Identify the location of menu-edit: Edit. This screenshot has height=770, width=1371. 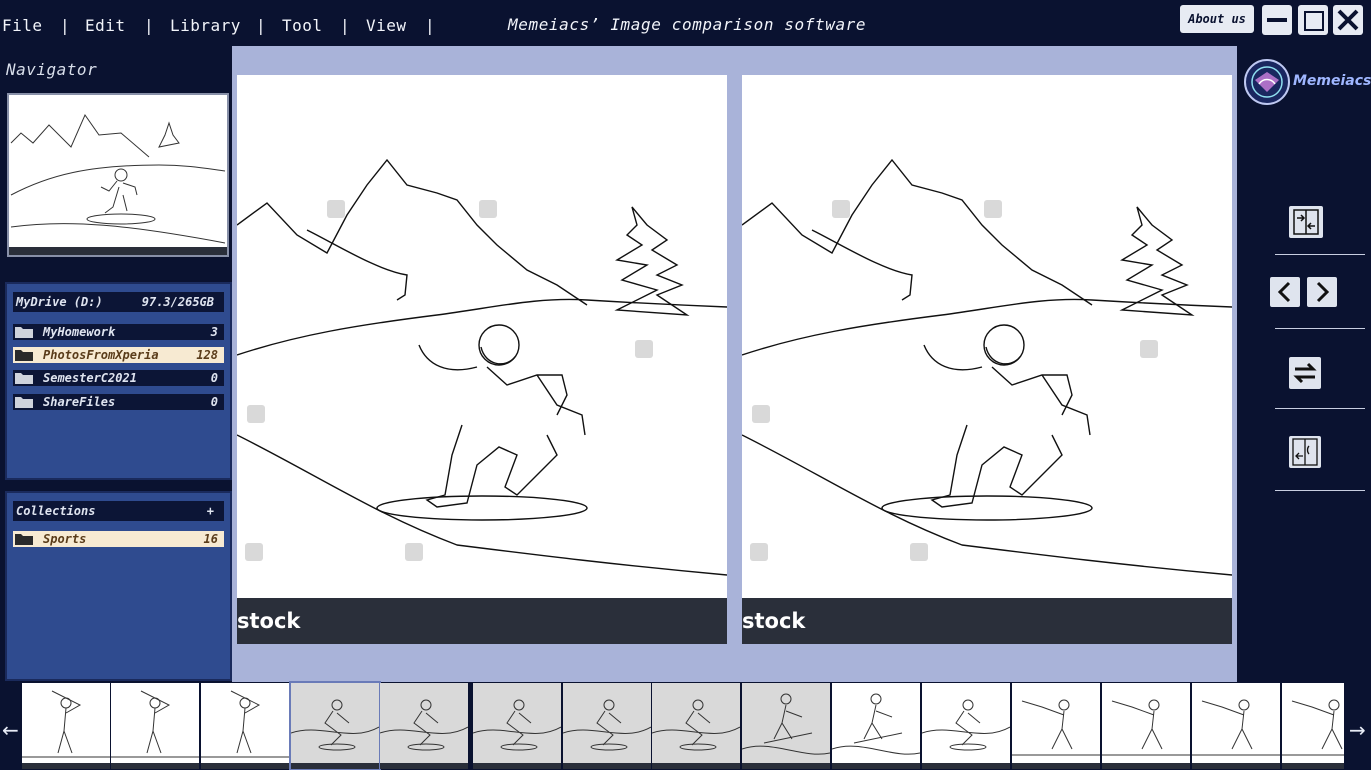
(105, 25).